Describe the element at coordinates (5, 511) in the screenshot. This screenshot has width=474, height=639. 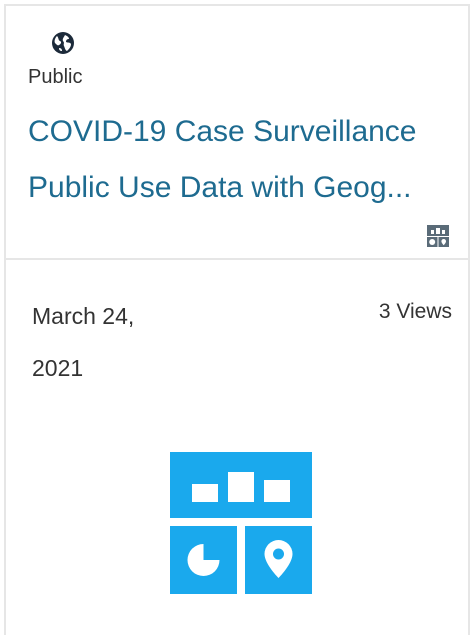
I see `card-left-border` at that location.